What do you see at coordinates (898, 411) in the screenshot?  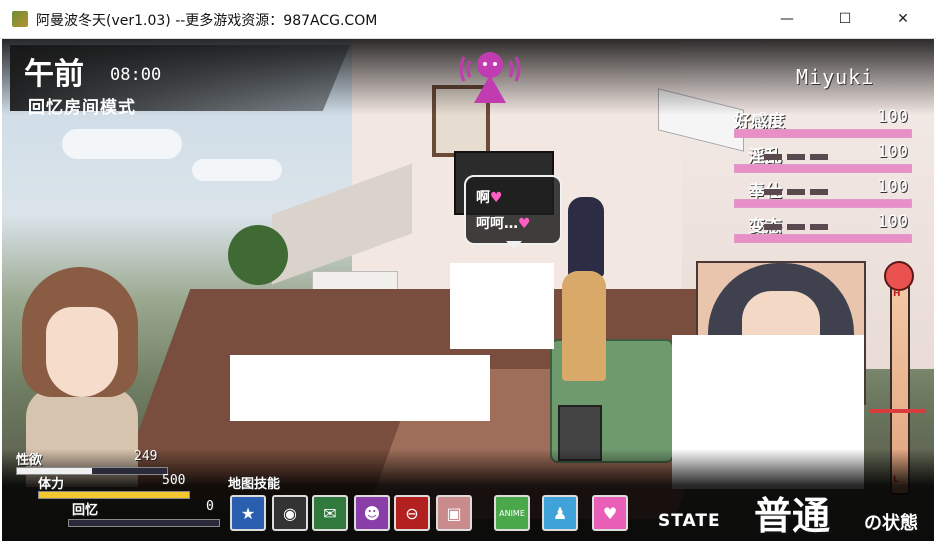 I see `gauge-marker` at bounding box center [898, 411].